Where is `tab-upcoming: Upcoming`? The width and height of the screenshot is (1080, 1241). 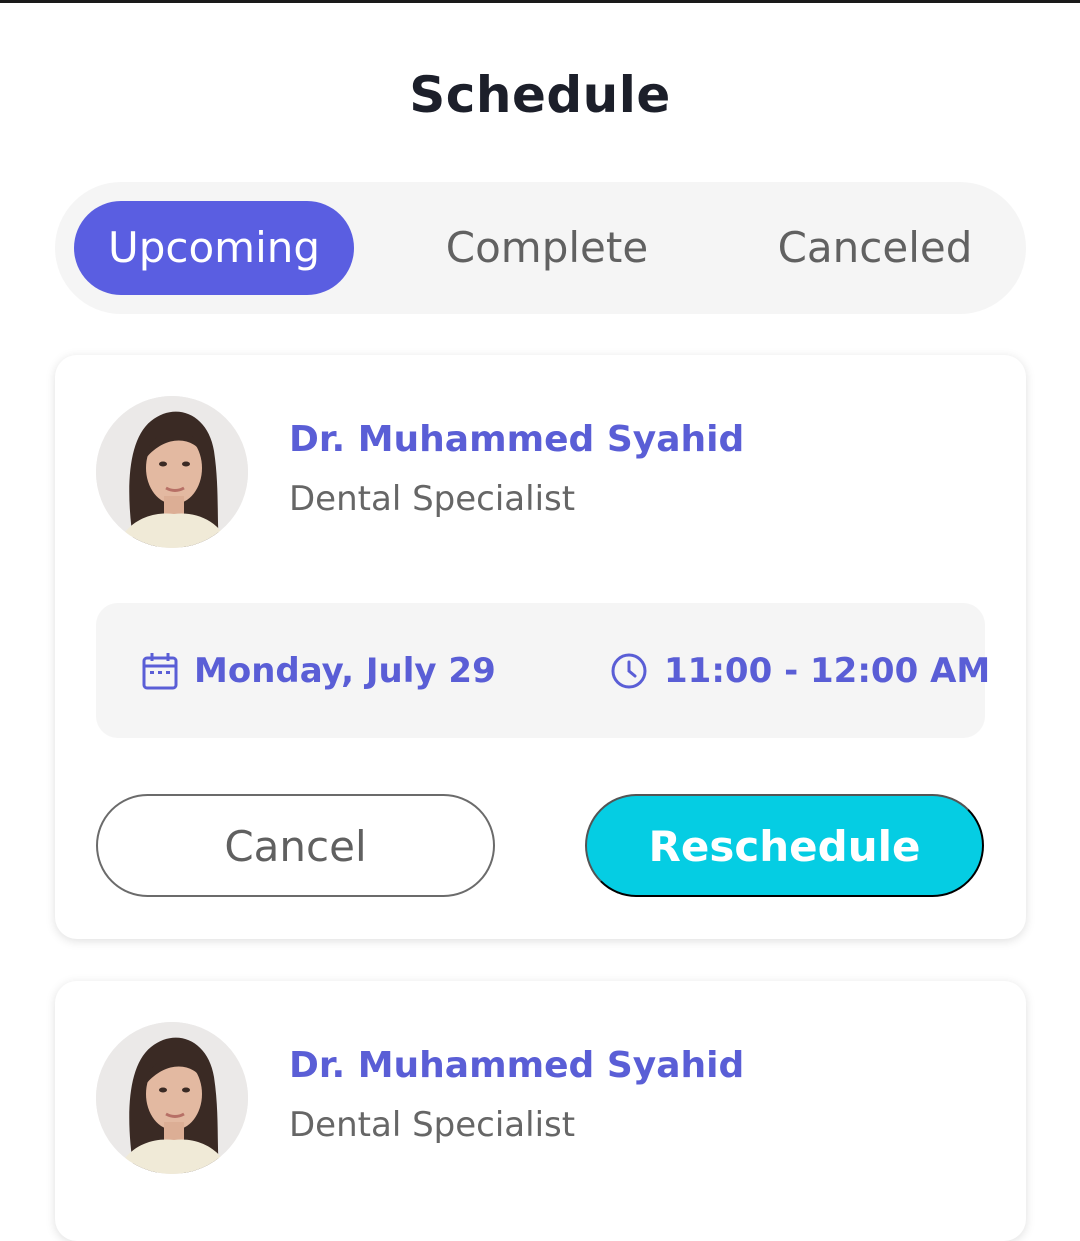 tab-upcoming: Upcoming is located at coordinates (214, 248).